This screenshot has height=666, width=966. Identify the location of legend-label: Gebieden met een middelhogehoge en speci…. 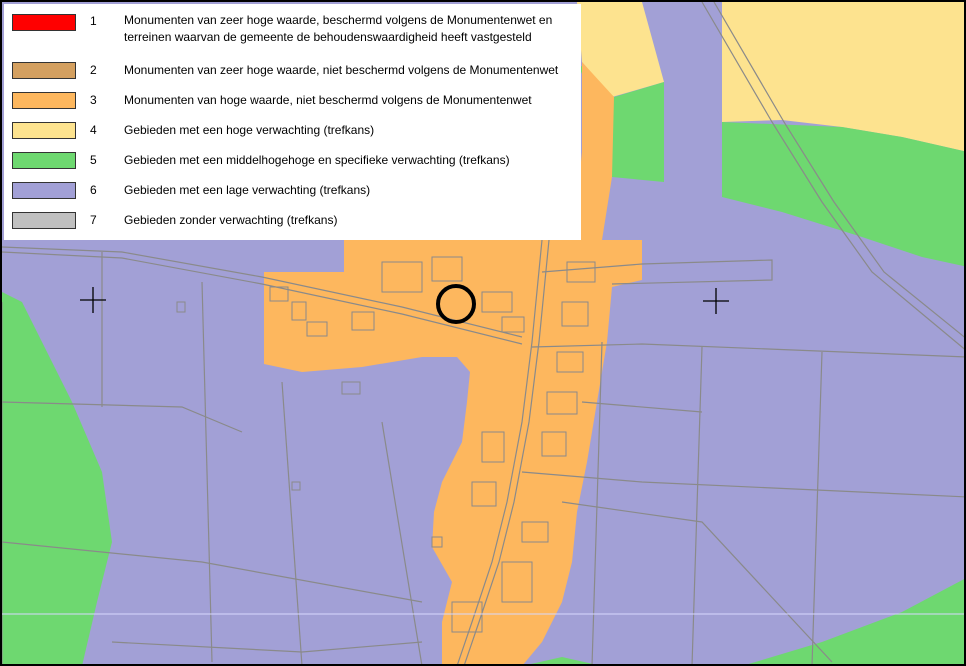
(317, 160).